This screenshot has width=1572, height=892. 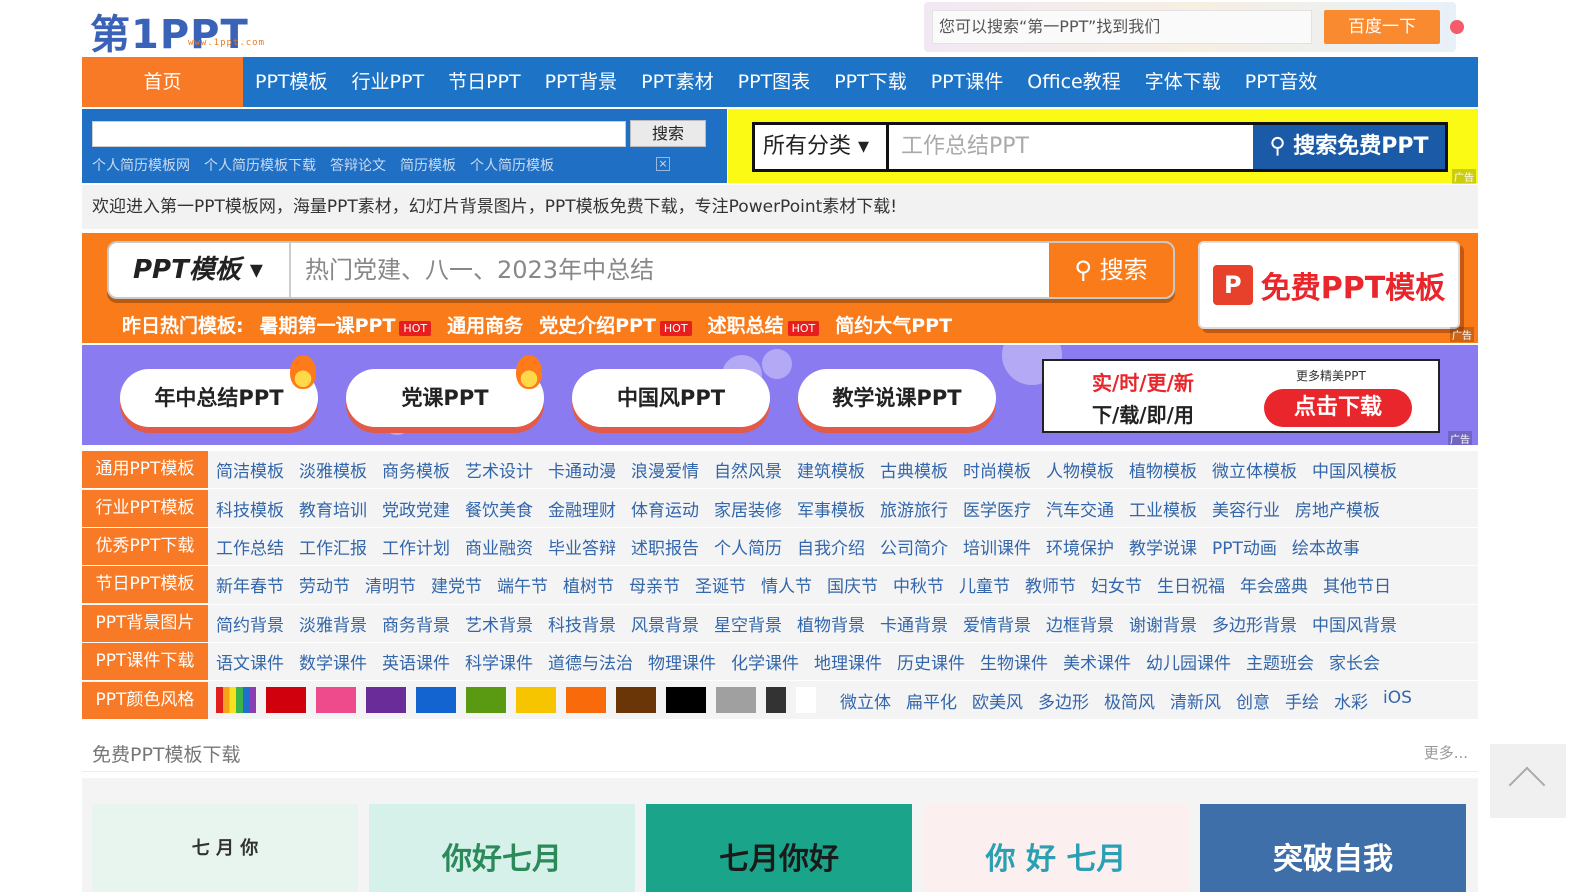 I want to click on category-link: 简洁模板, so click(x=250, y=469).